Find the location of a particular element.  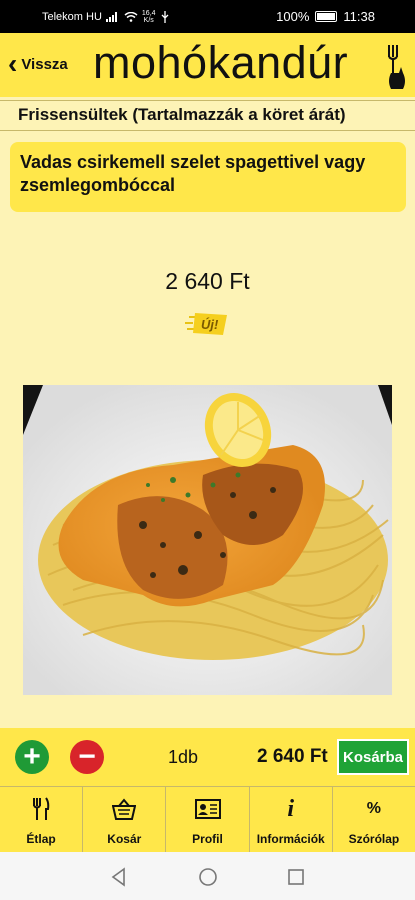

cutlery-icon is located at coordinates (41, 809).